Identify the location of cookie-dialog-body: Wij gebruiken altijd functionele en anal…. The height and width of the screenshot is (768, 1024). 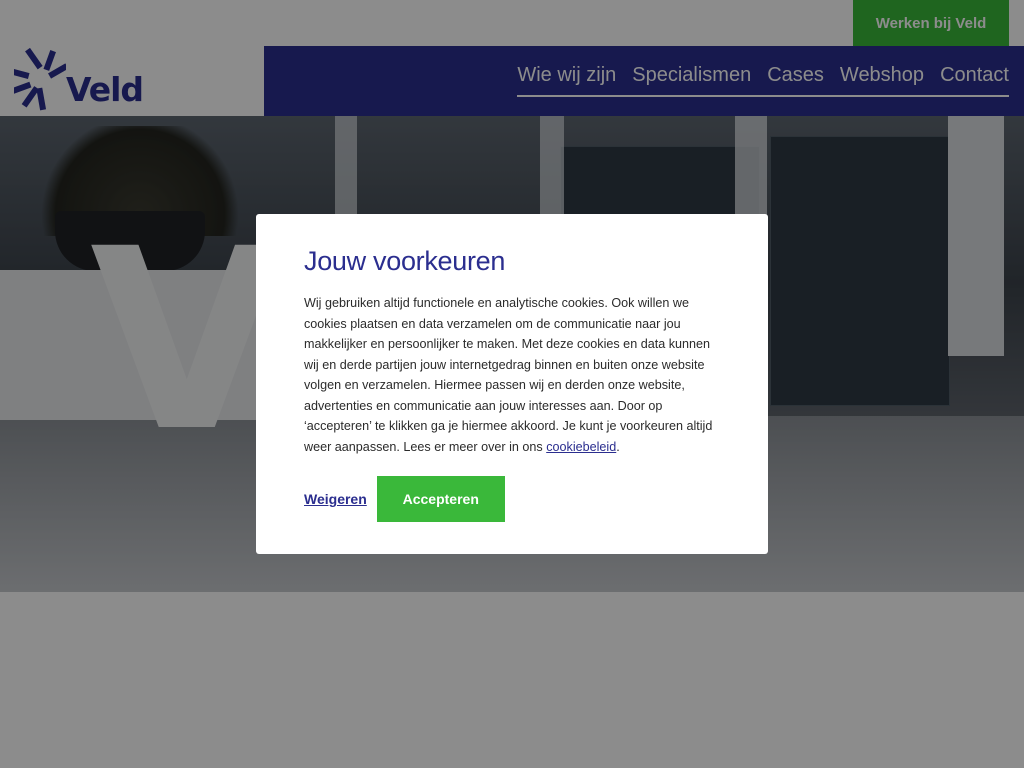
(508, 375).